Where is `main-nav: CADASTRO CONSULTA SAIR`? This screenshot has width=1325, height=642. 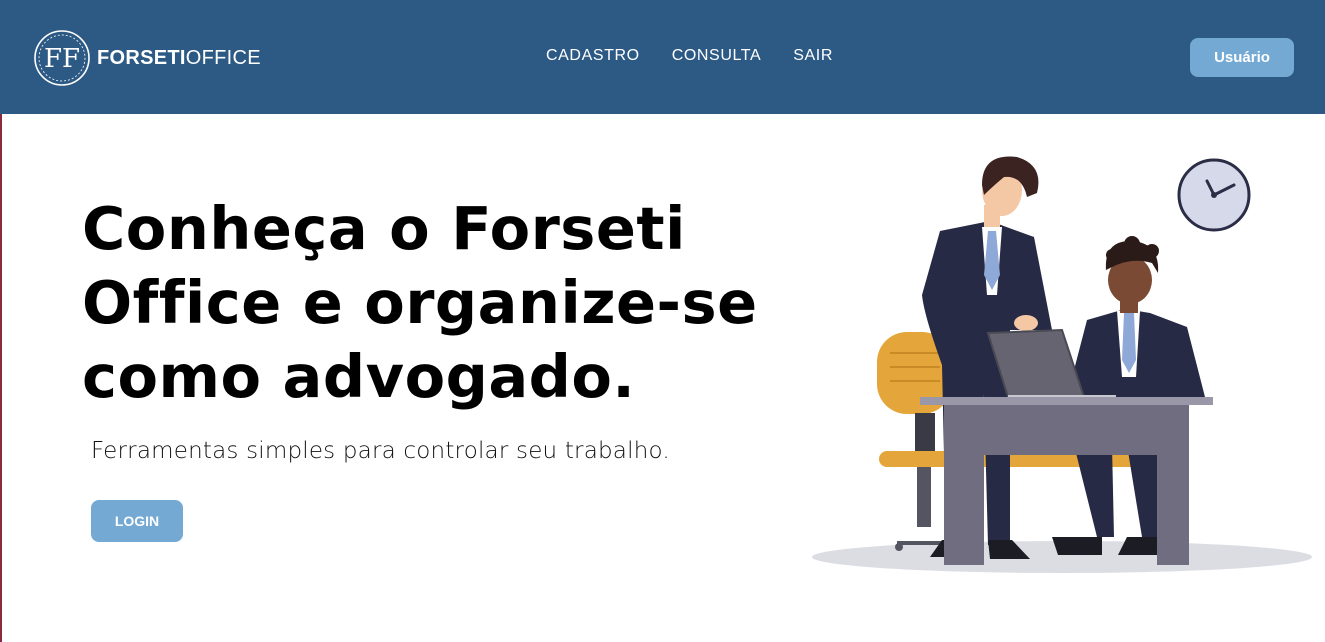
main-nav: CADASTRO CONSULTA SAIR is located at coordinates (705, 56).